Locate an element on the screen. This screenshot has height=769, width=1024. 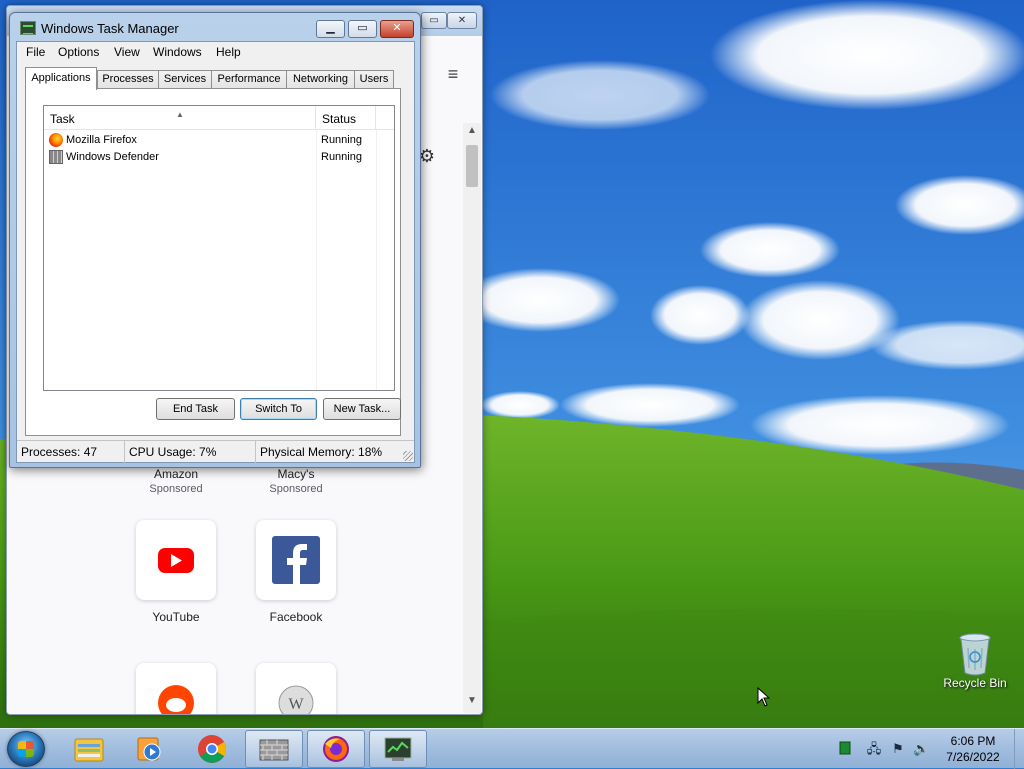
recycle-bin-shortcut: Recycle Bin is located at coordinates (975, 661).